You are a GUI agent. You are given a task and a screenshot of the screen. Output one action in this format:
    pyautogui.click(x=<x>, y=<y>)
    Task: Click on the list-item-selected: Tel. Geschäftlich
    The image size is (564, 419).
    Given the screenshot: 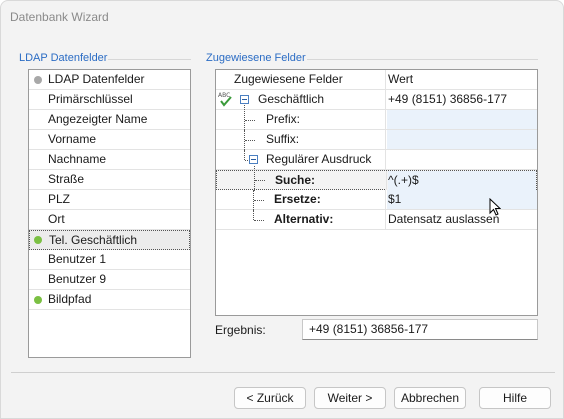 What is the action you would take?
    pyautogui.click(x=109, y=240)
    